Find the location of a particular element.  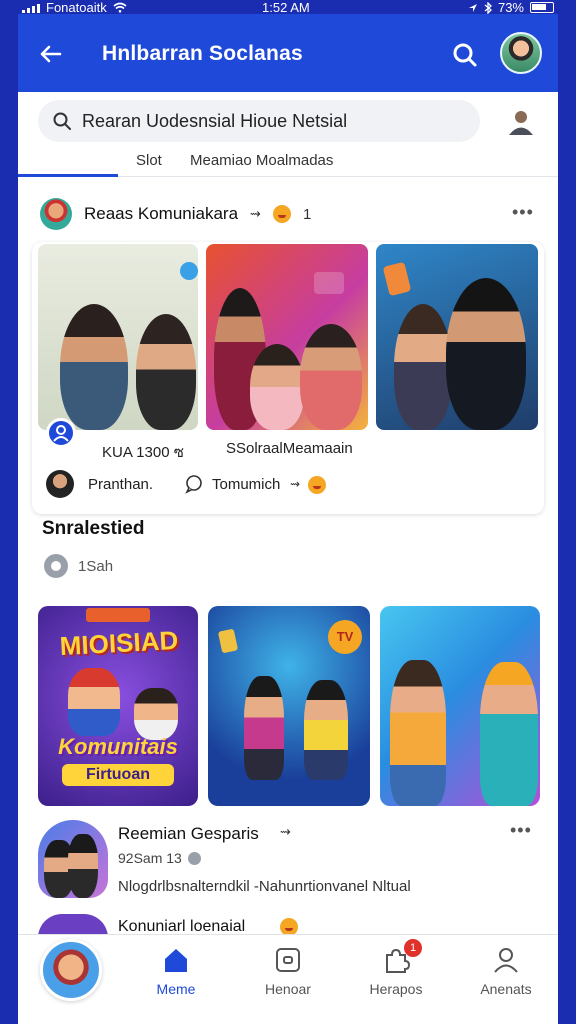

game-tag is located at coordinates (118, 615).